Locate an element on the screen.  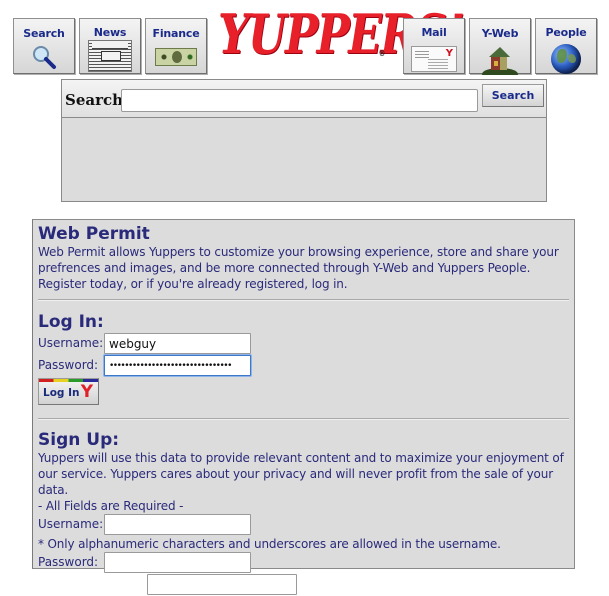
signup-username-input is located at coordinates (177, 524).